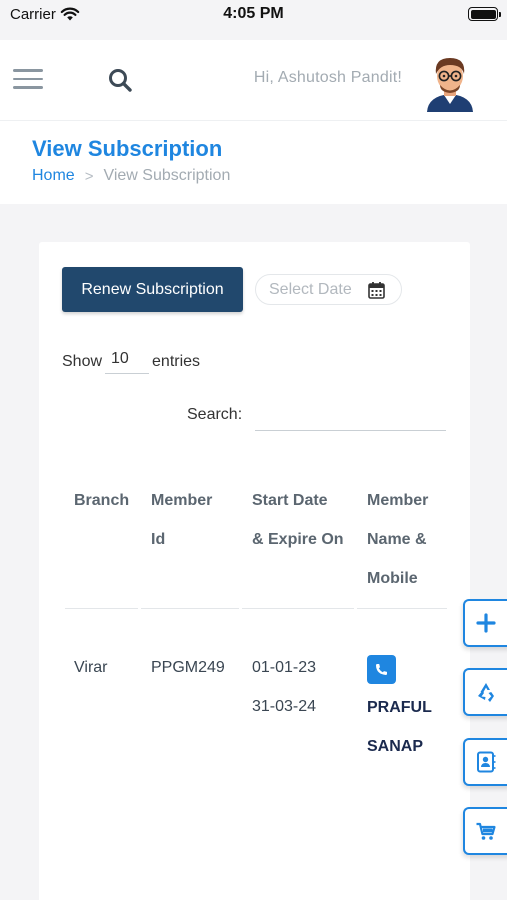 The image size is (507, 900). Describe the element at coordinates (253, 13) in the screenshot. I see `clock: 4:05 PM` at that location.